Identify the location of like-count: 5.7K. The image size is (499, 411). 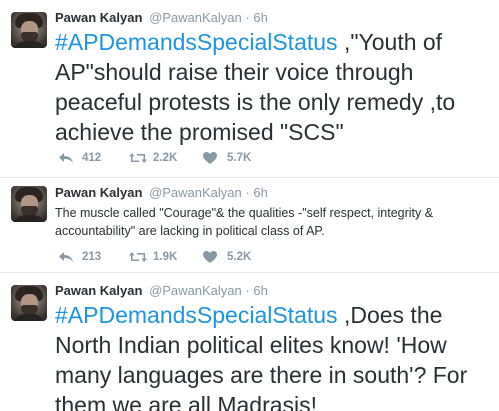
(239, 158).